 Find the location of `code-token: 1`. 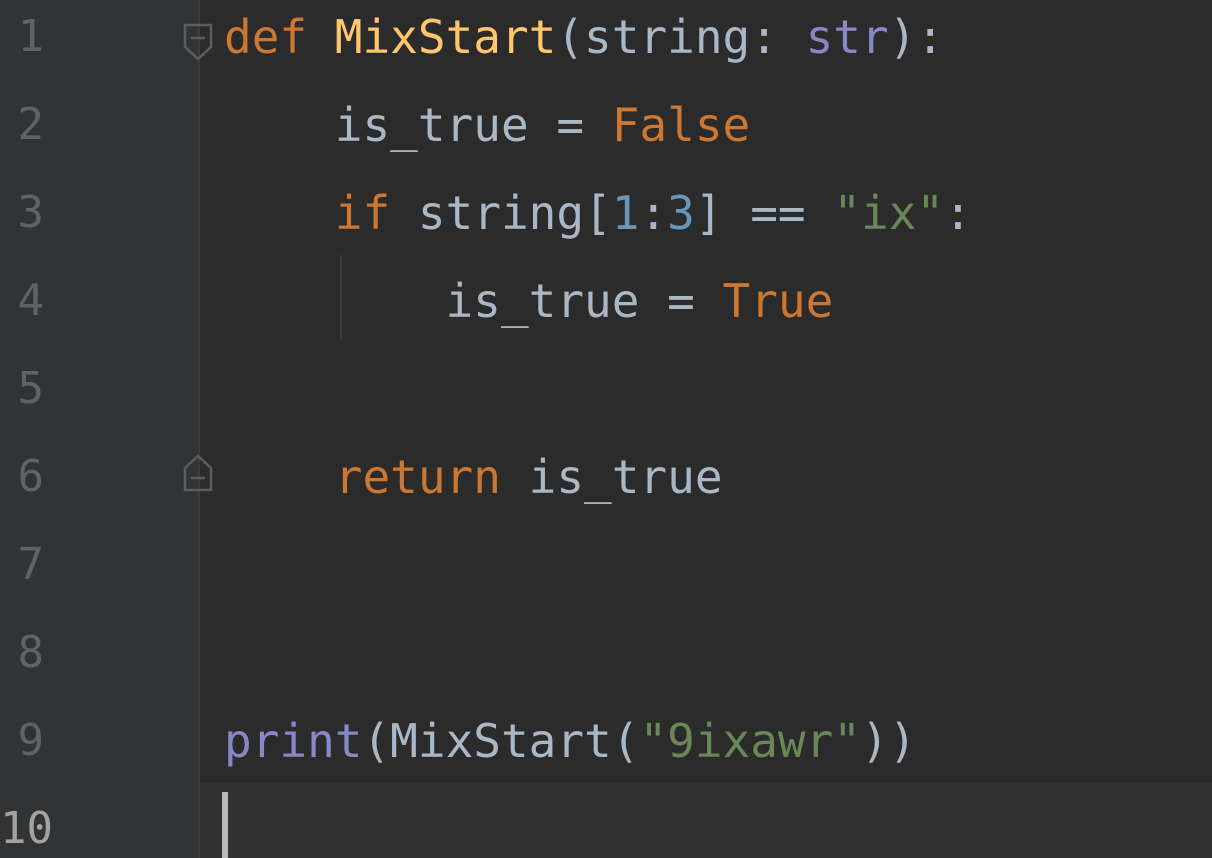

code-token: 1 is located at coordinates (625, 213).